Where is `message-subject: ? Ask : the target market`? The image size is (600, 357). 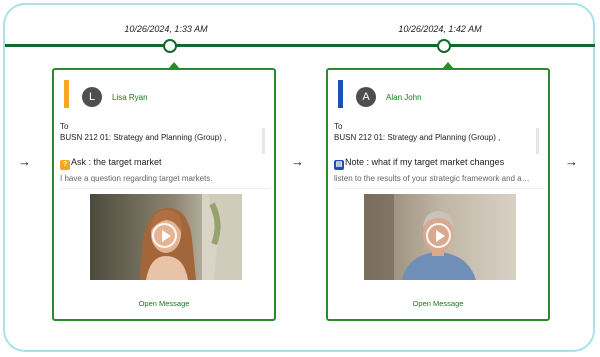 message-subject: ? Ask : the target market is located at coordinates (111, 163).